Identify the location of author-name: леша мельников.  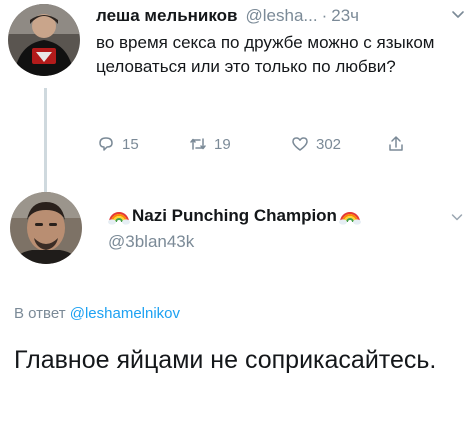
(167, 16).